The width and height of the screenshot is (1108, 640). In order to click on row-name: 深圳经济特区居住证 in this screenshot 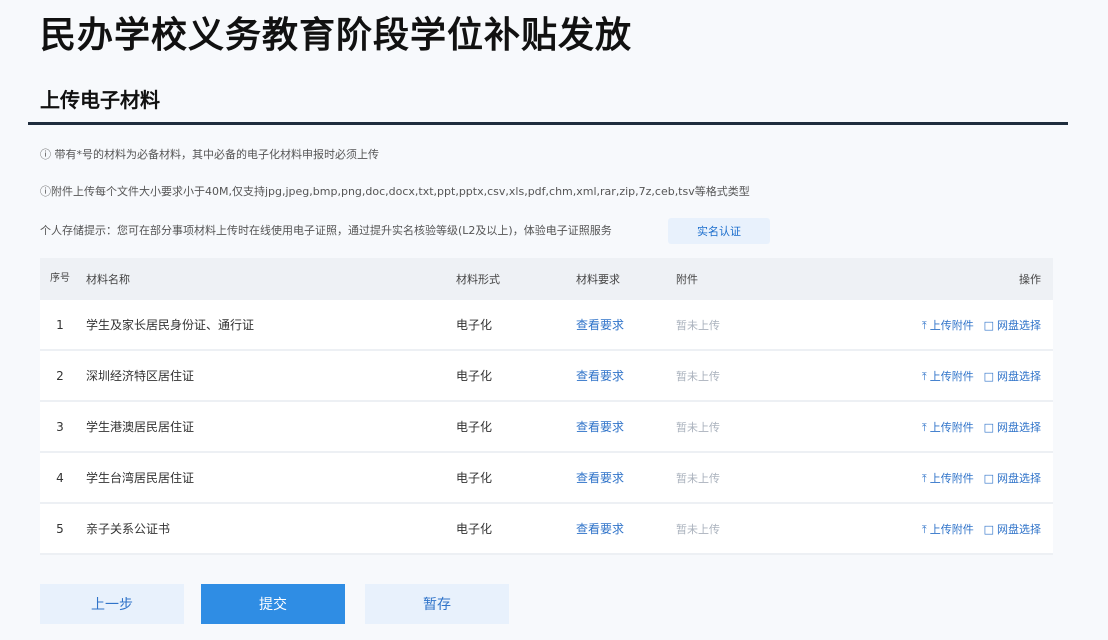, I will do `click(140, 376)`.